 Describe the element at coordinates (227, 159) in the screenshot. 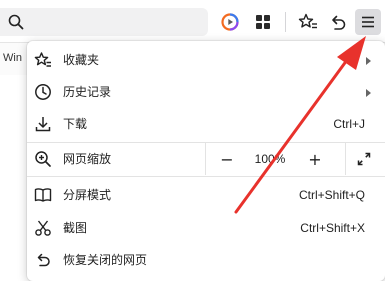

I see `zoom-out-button: −` at that location.